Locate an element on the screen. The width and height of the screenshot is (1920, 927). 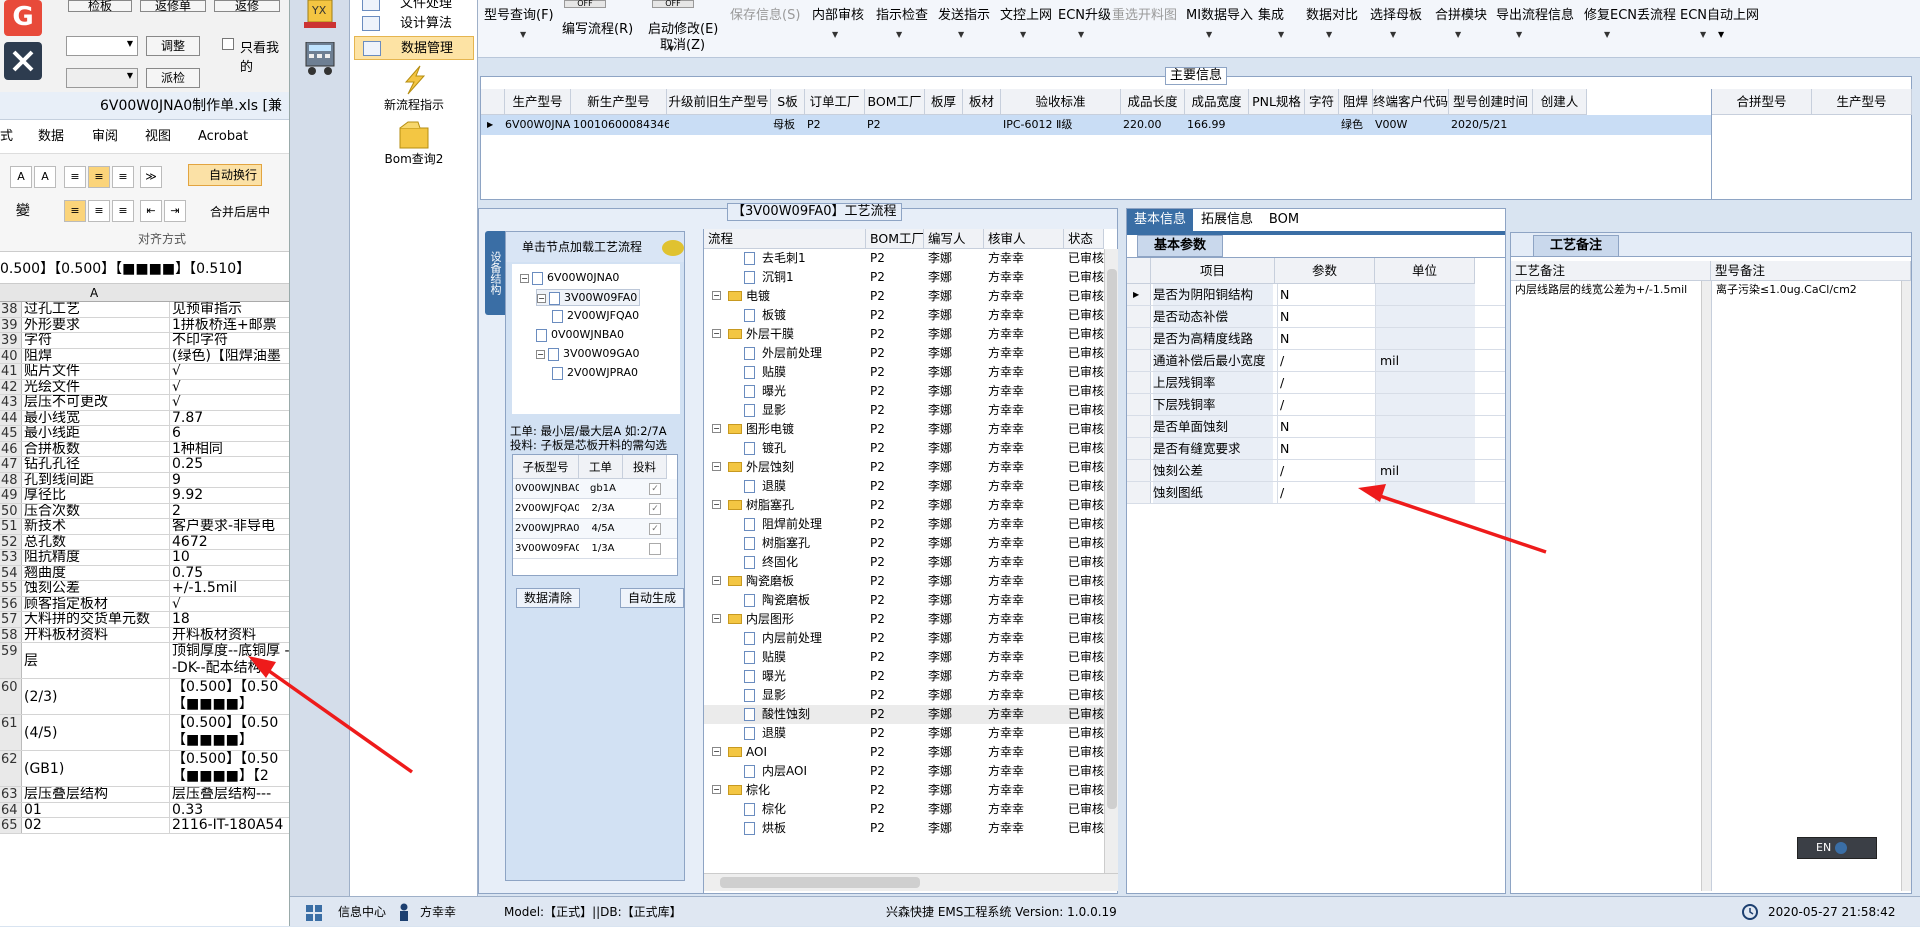
params-row: 蚀刻公差 / mil is located at coordinates (1316, 471).